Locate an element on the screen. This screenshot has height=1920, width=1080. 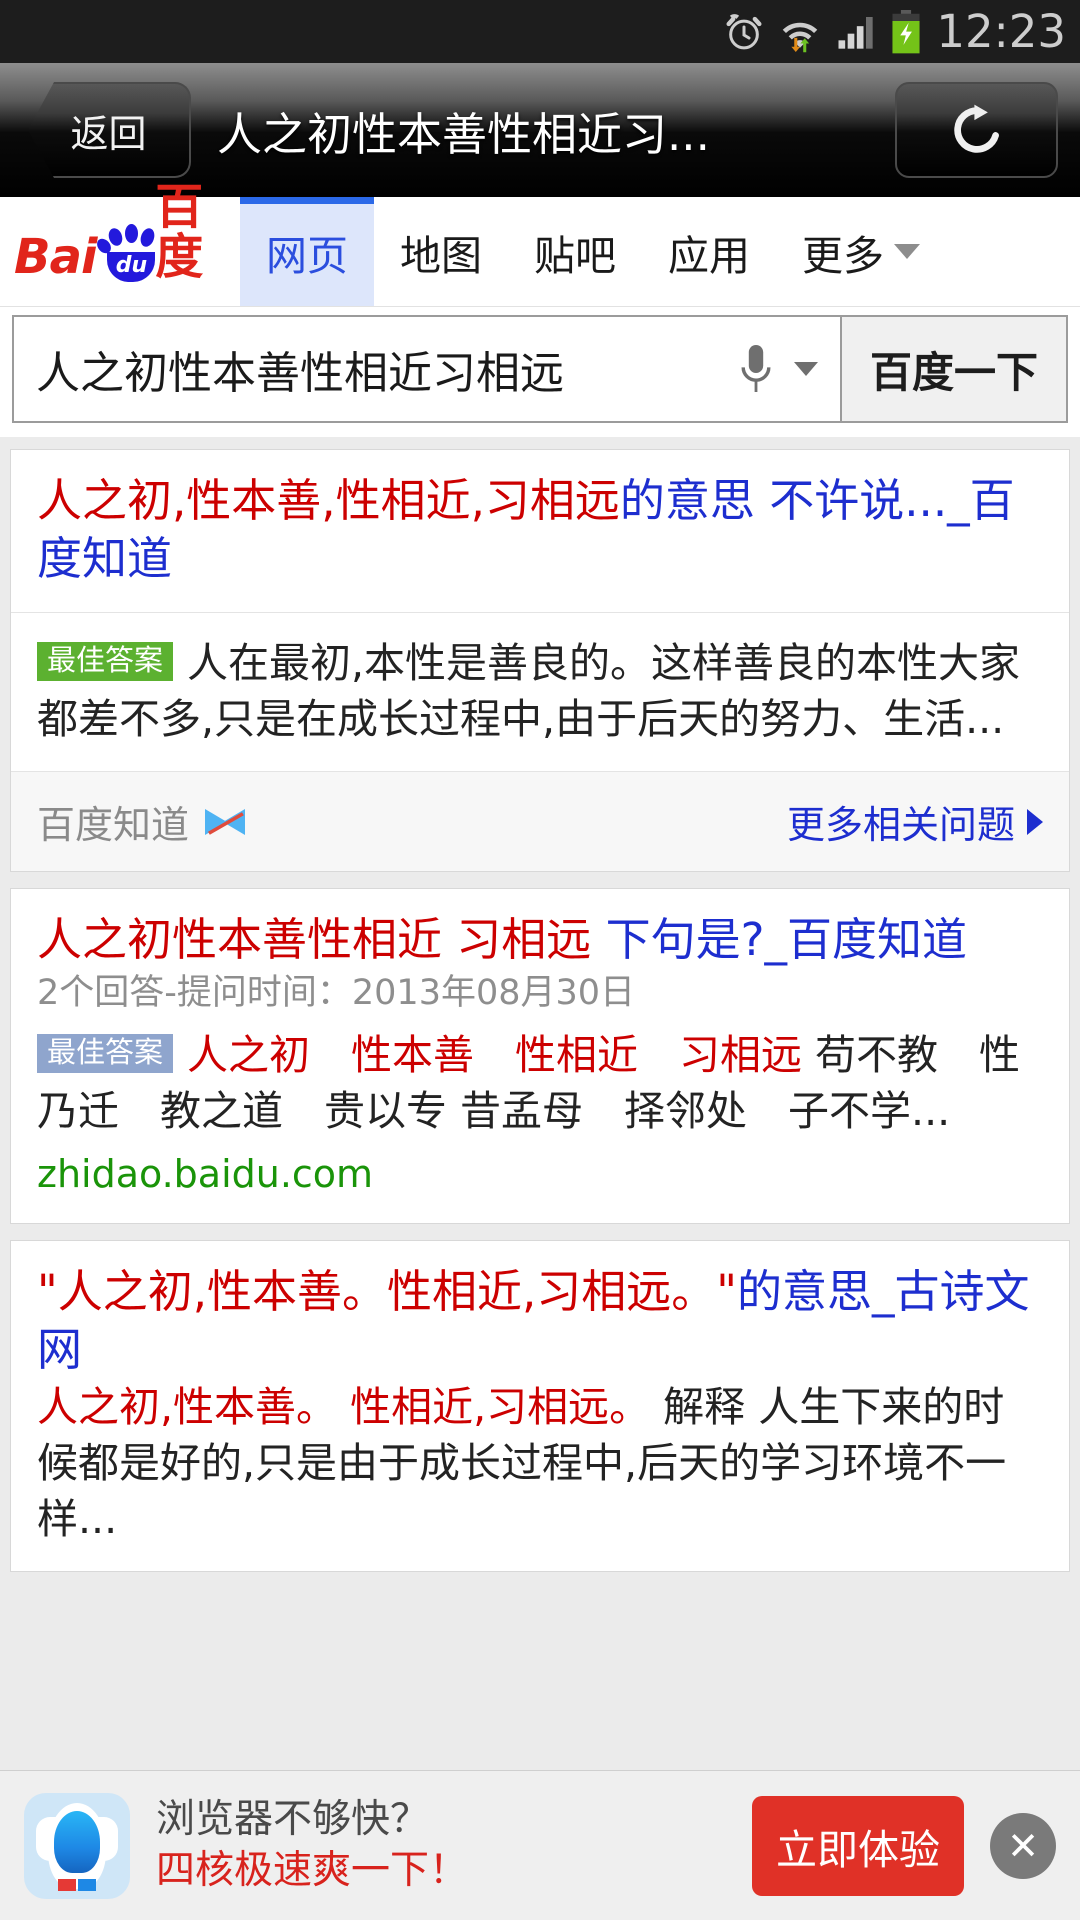
wifi-icon is located at coordinates (800, 37).